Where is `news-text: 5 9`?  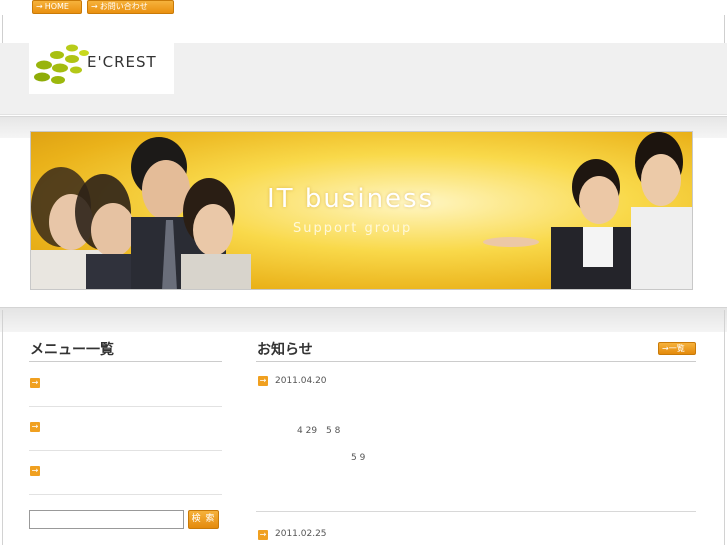
news-text: 5 9 is located at coordinates (358, 458).